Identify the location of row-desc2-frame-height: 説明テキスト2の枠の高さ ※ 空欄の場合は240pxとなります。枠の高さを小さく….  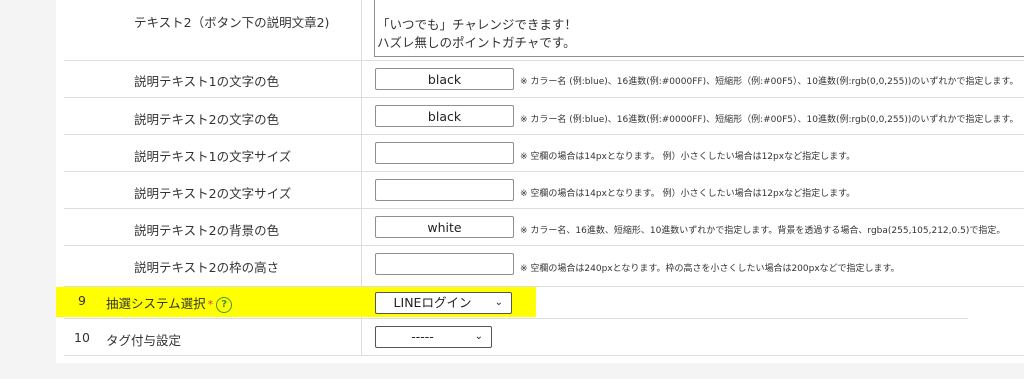
(544, 266).